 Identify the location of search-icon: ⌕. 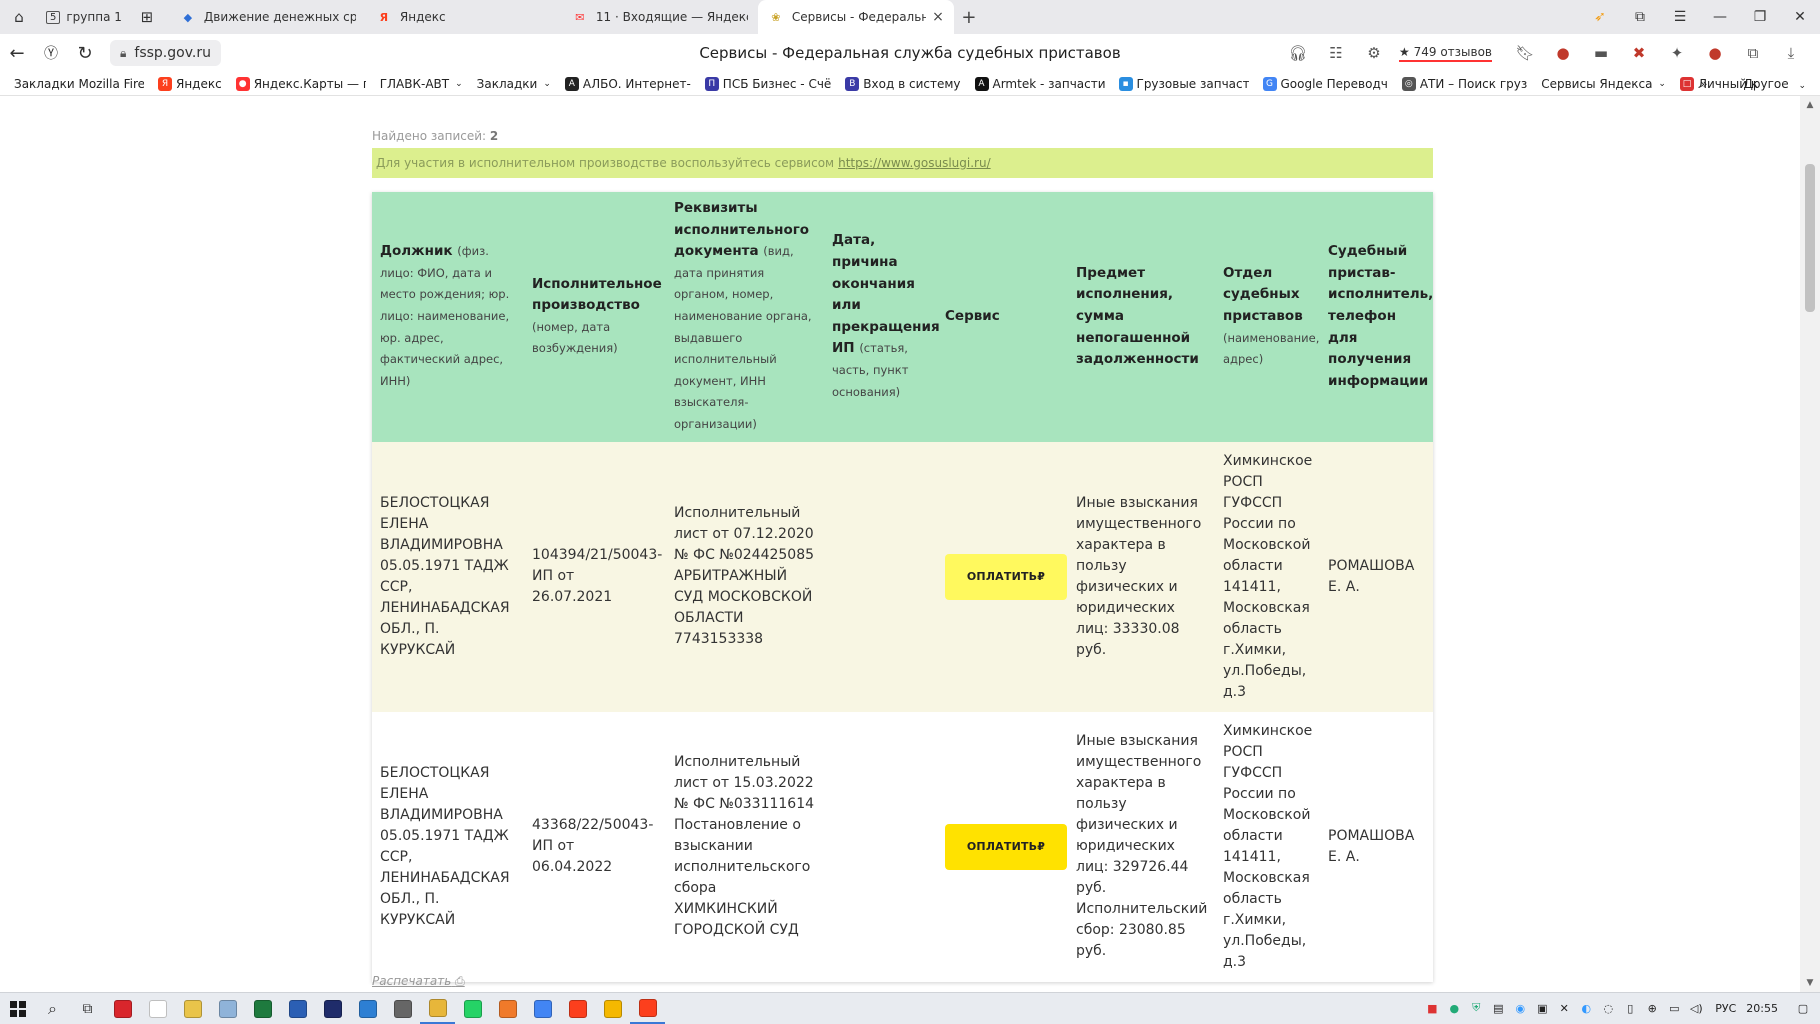
(52, 1009).